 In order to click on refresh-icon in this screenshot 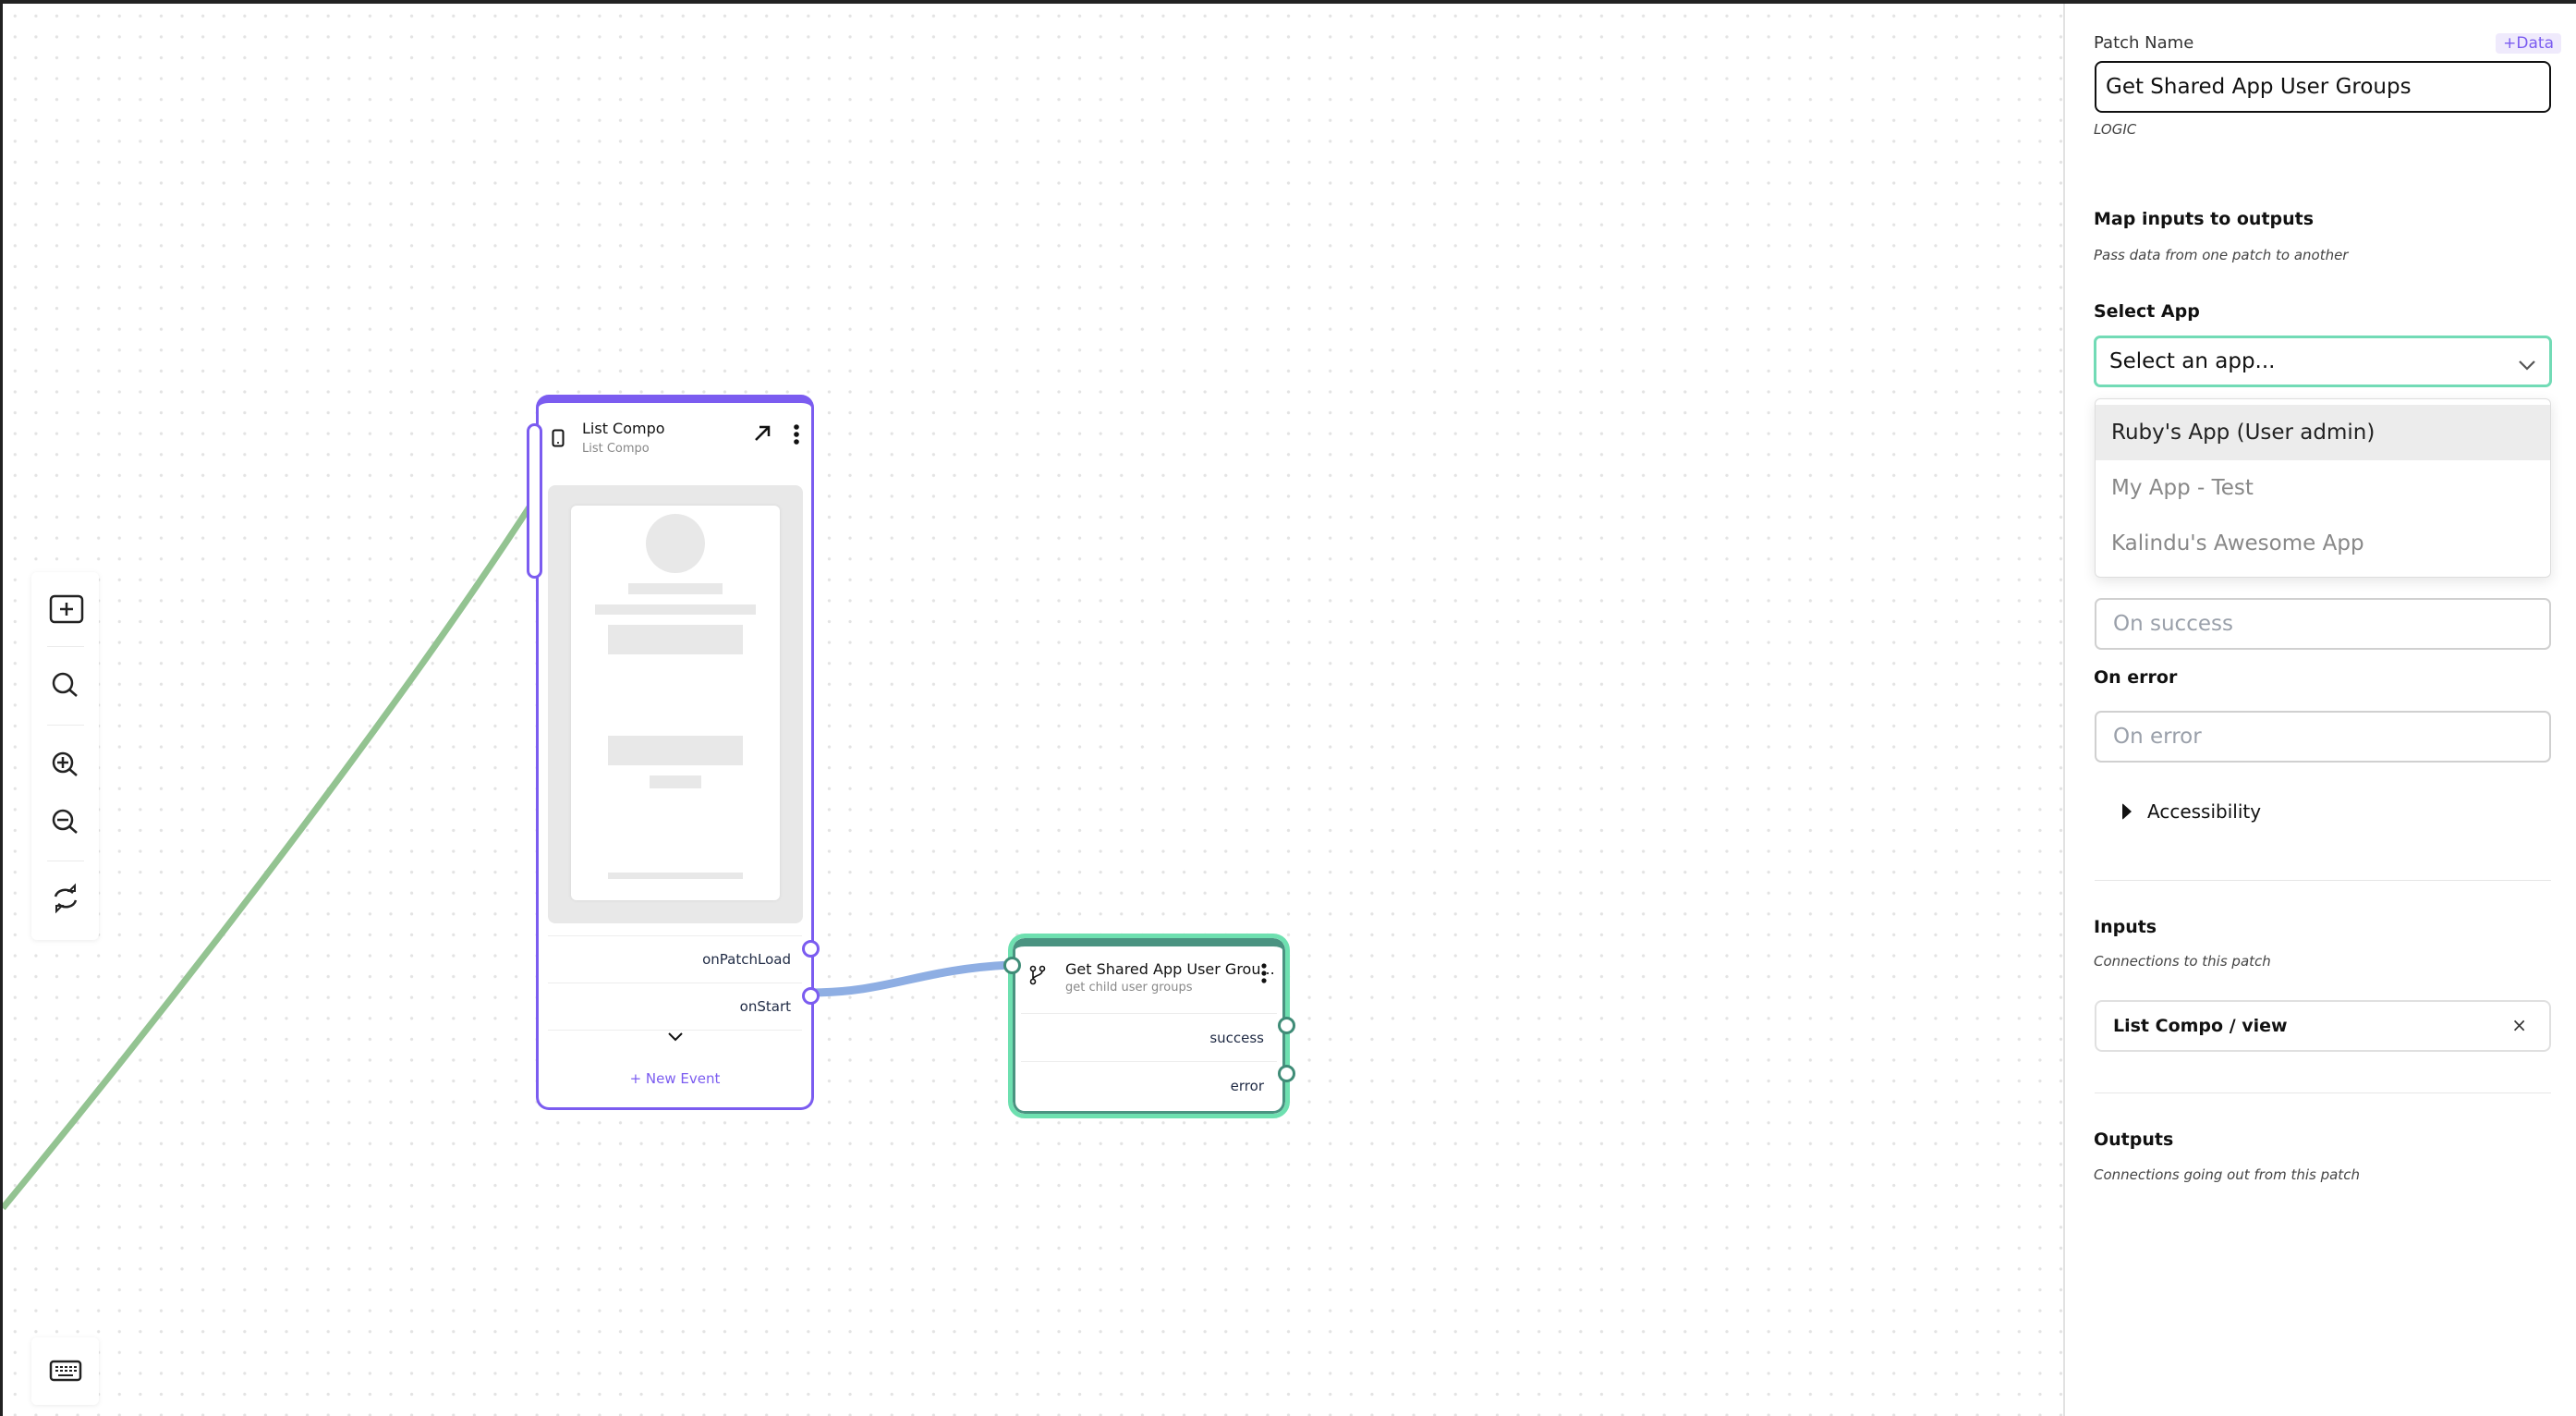, I will do `click(65, 898)`.